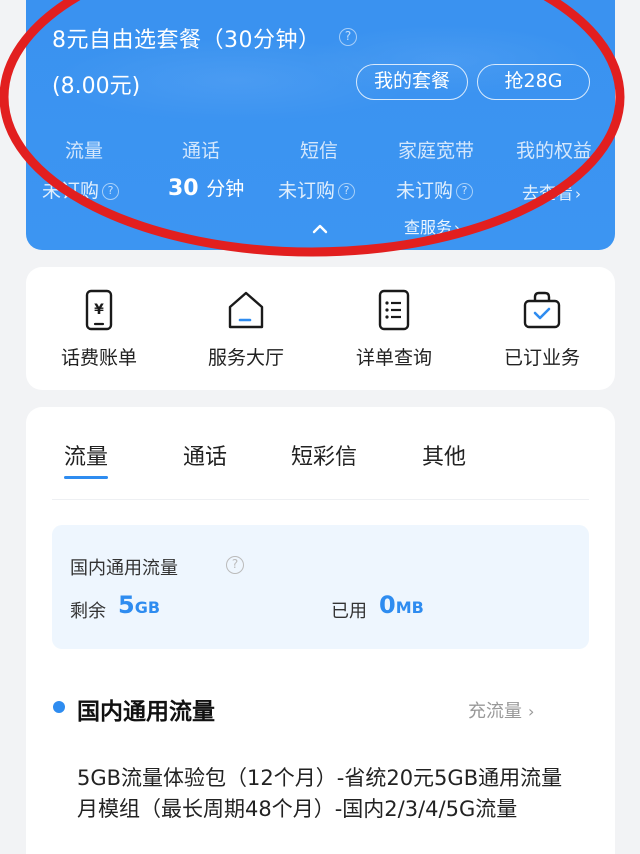 This screenshot has height=854, width=640. I want to click on used-label: 已用, so click(349, 611).